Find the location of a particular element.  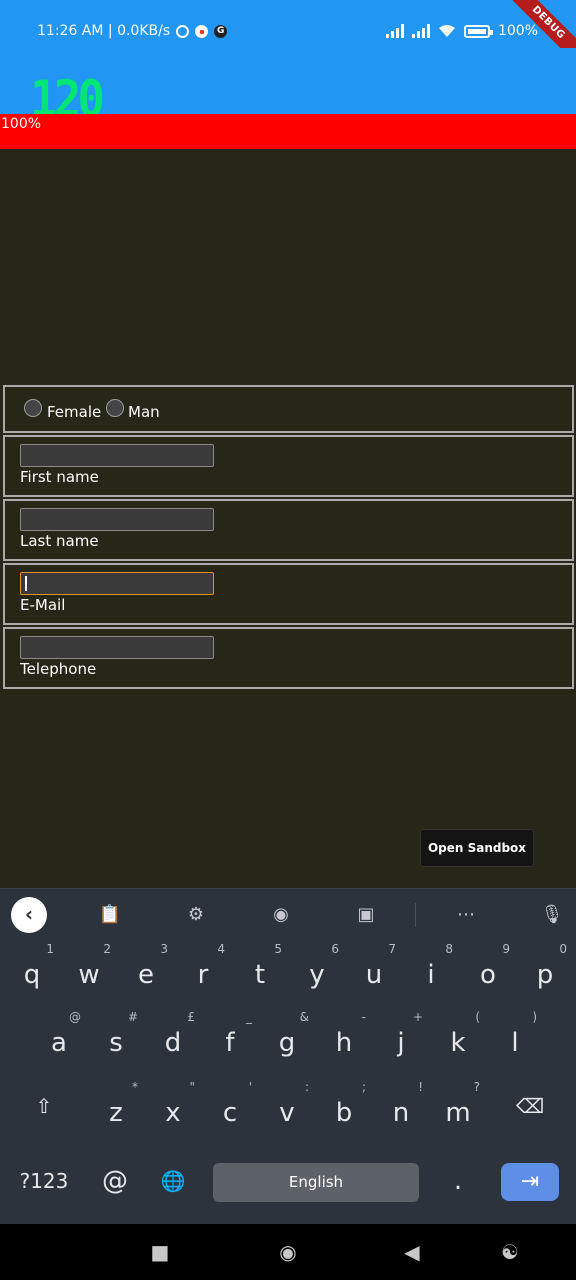

key-z: z * is located at coordinates (116, 1110).